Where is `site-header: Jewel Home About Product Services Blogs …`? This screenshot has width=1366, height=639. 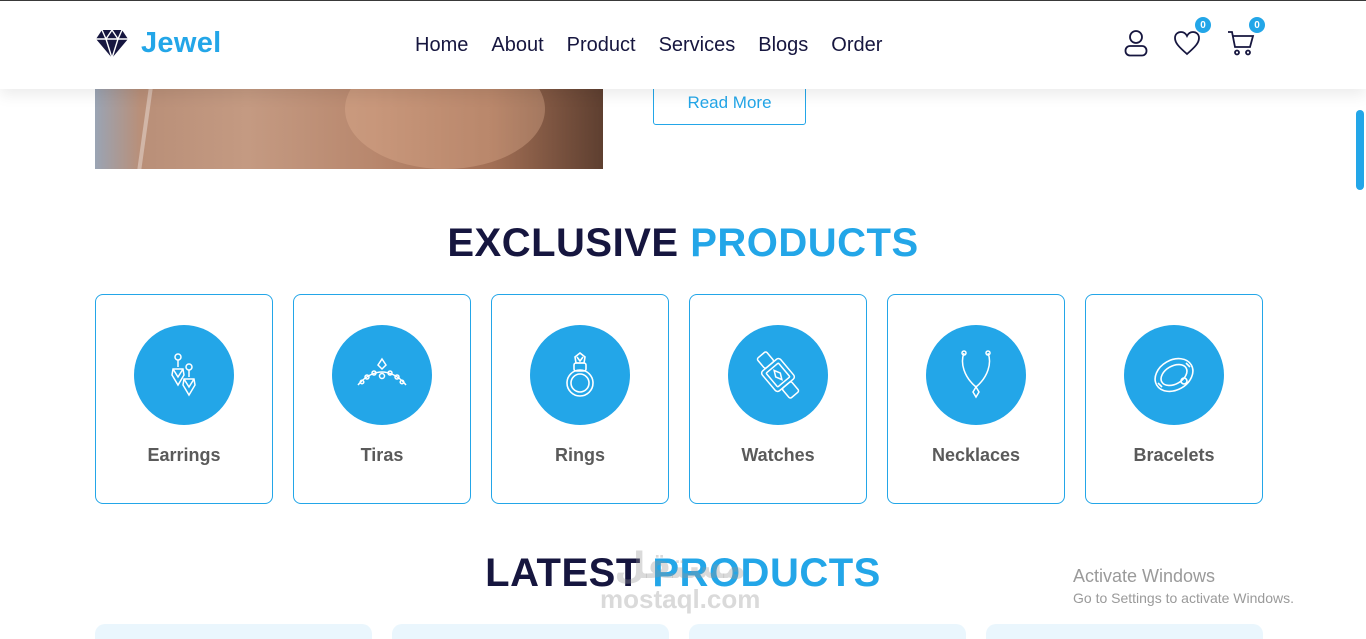
site-header: Jewel Home About Product Services Blogs … is located at coordinates (683, 45).